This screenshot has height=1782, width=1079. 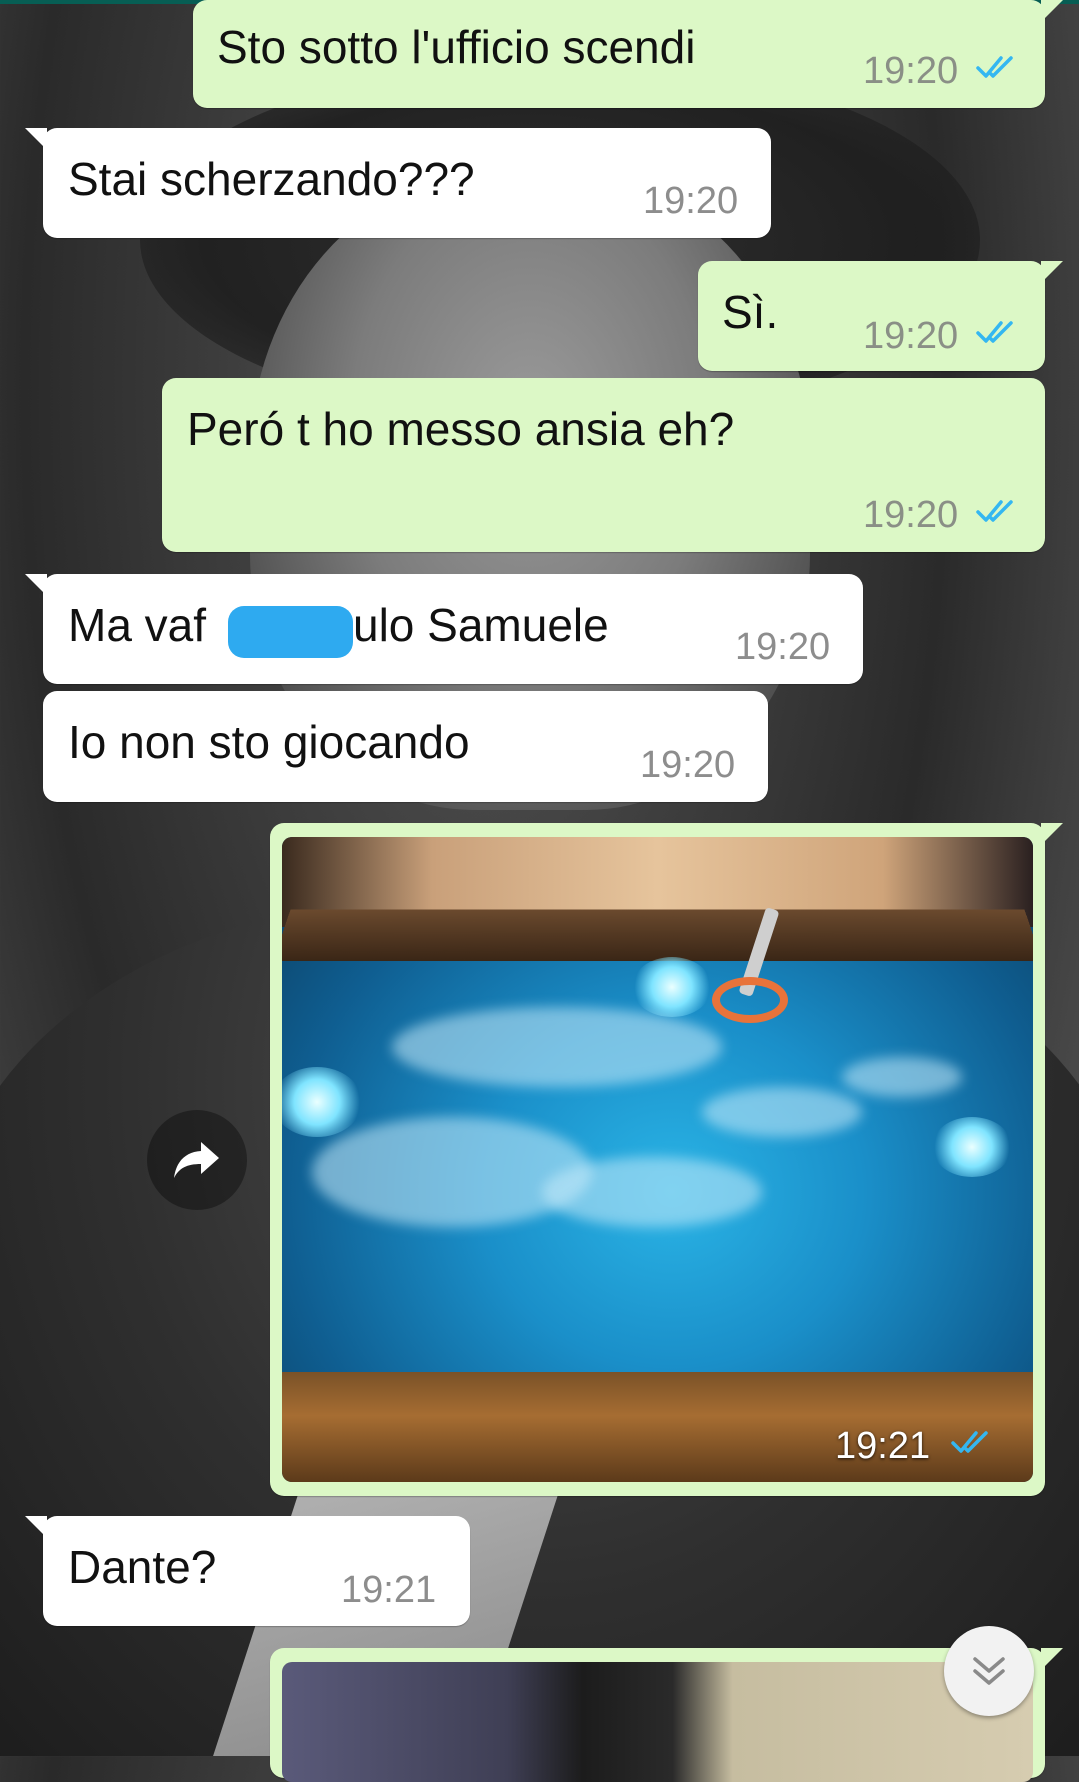 I want to click on message-text: Stai scherzando???, so click(x=271, y=179).